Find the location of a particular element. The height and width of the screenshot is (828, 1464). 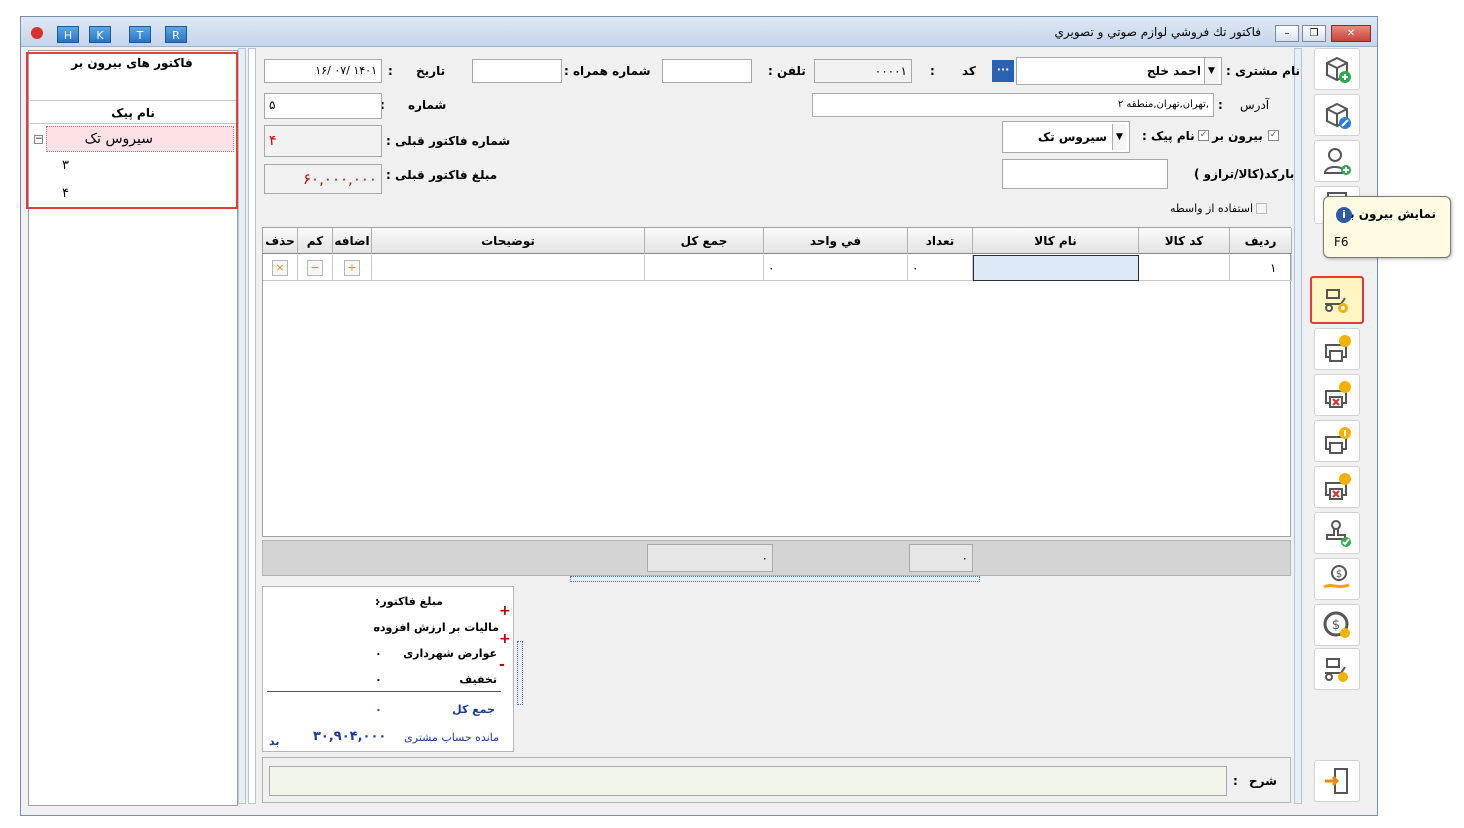

box-edit-icon is located at coordinates (1338, 115).